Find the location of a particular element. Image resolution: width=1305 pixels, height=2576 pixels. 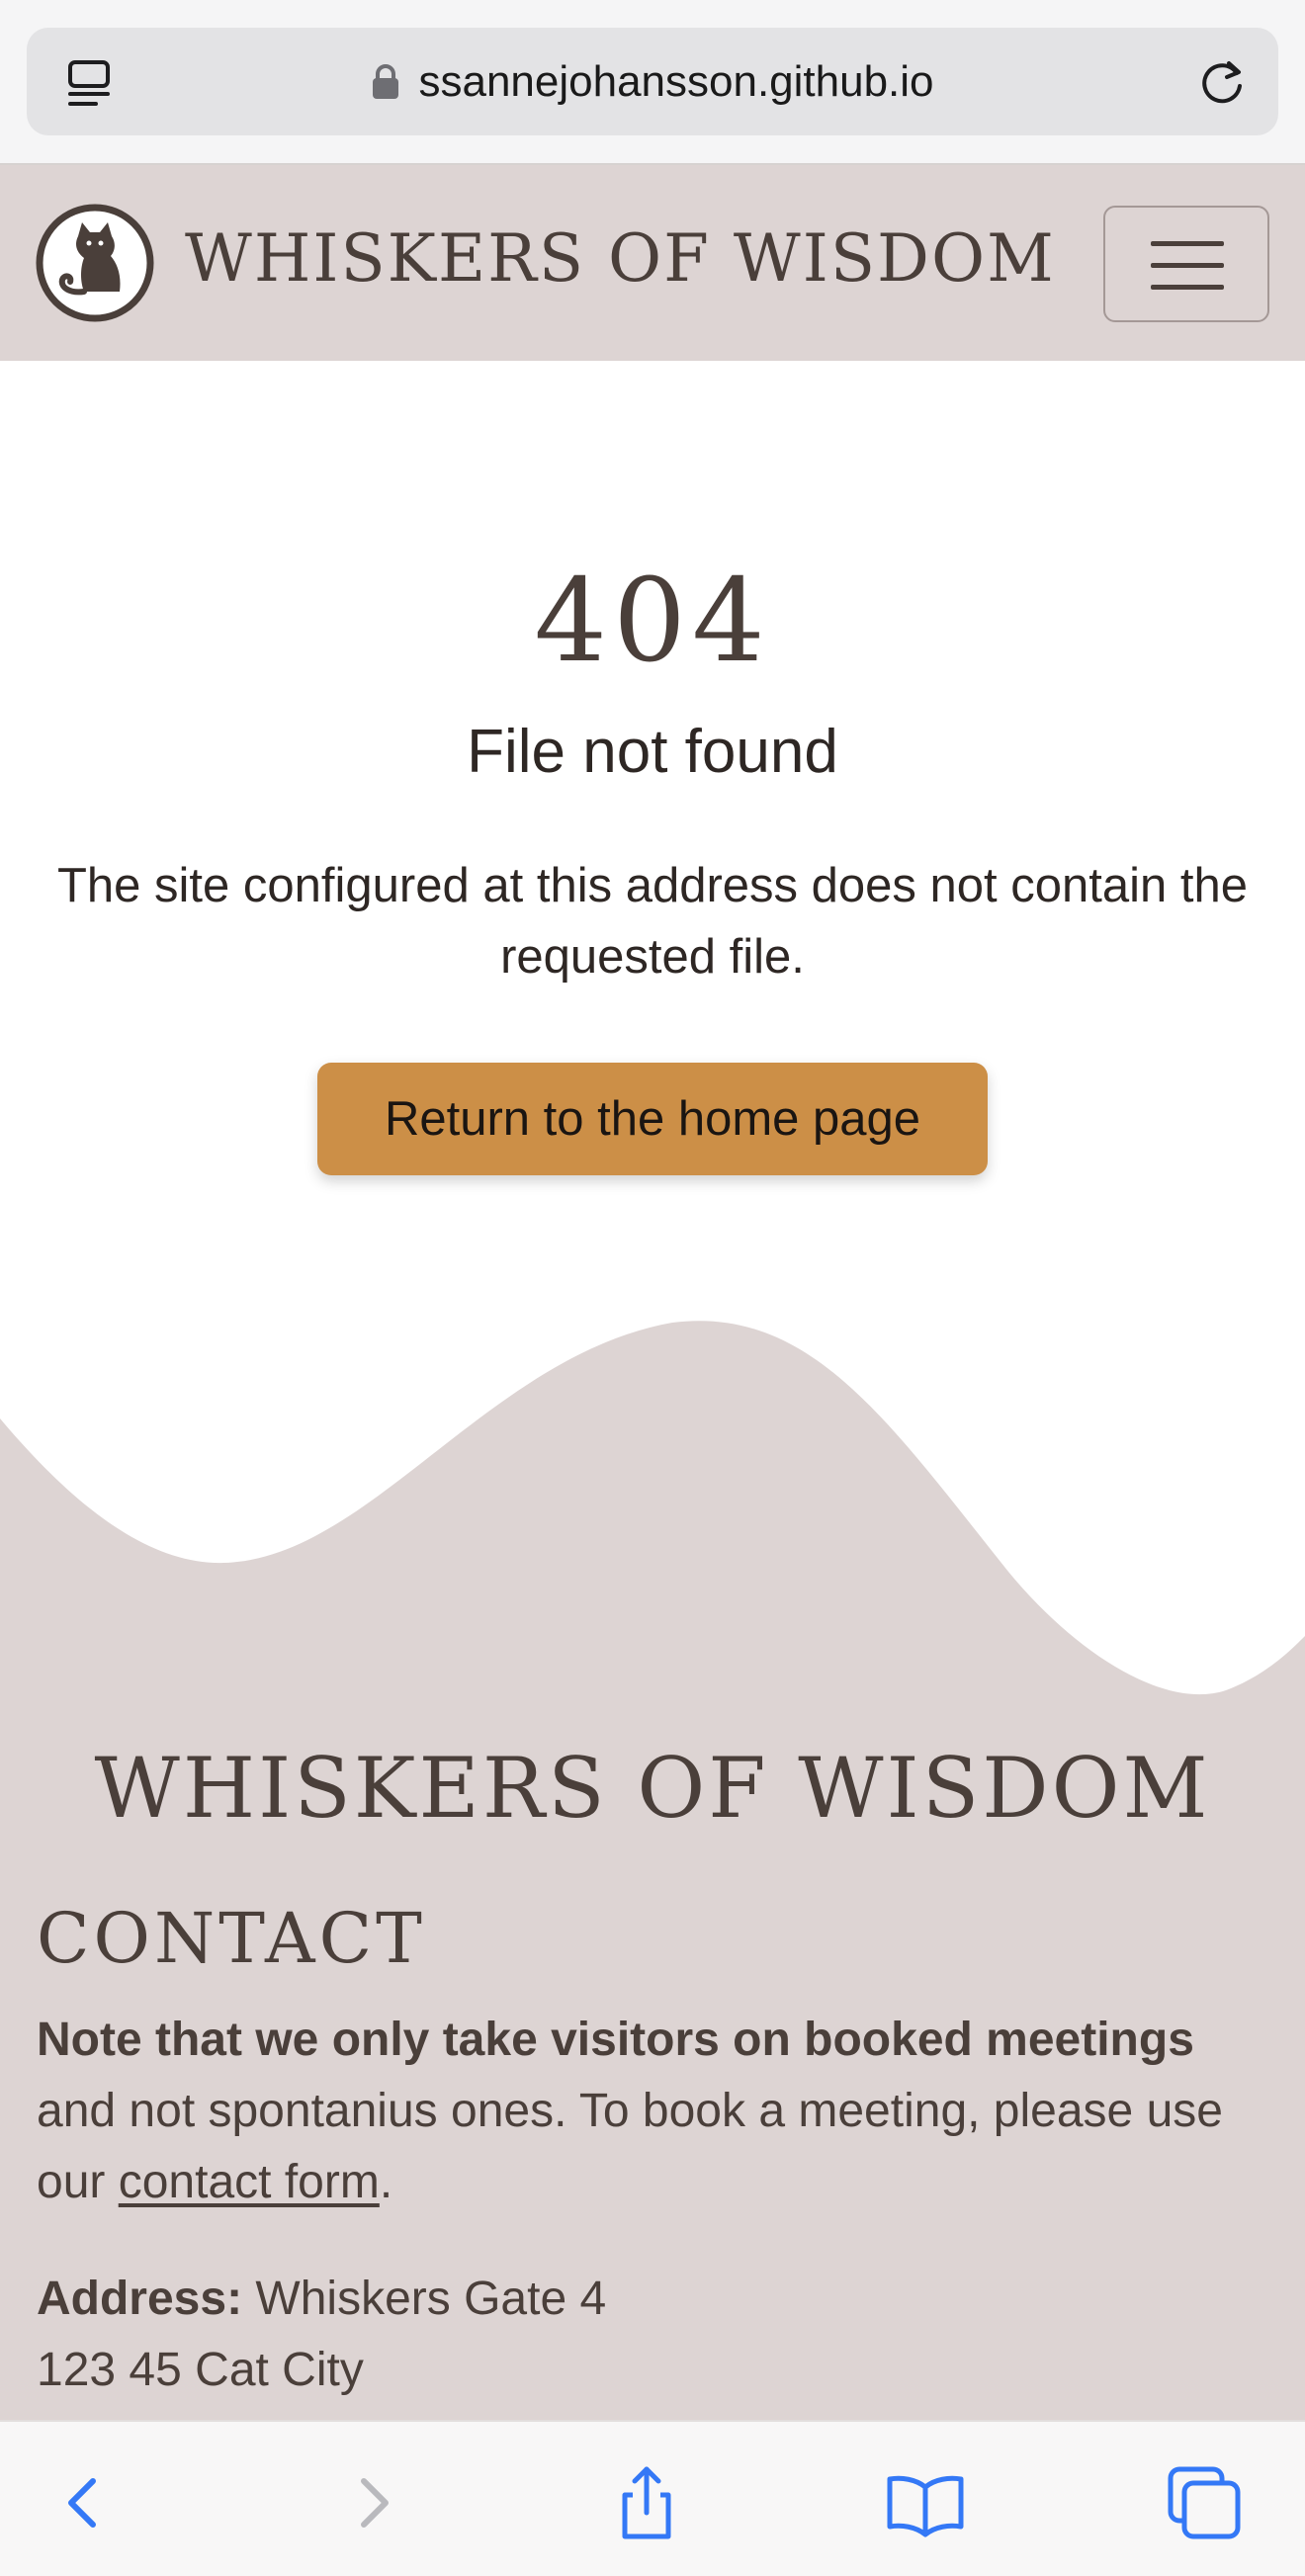

lock-icon is located at coordinates (386, 81).